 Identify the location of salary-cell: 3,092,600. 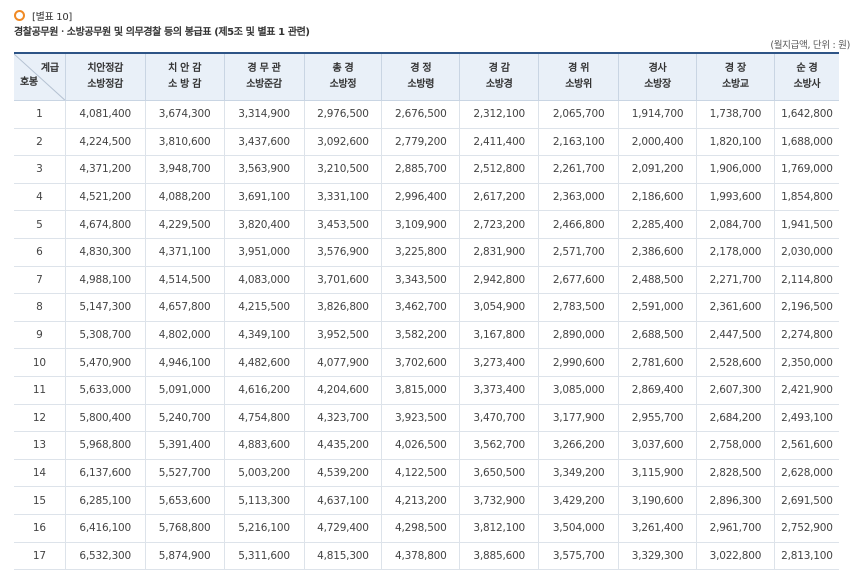
(343, 142).